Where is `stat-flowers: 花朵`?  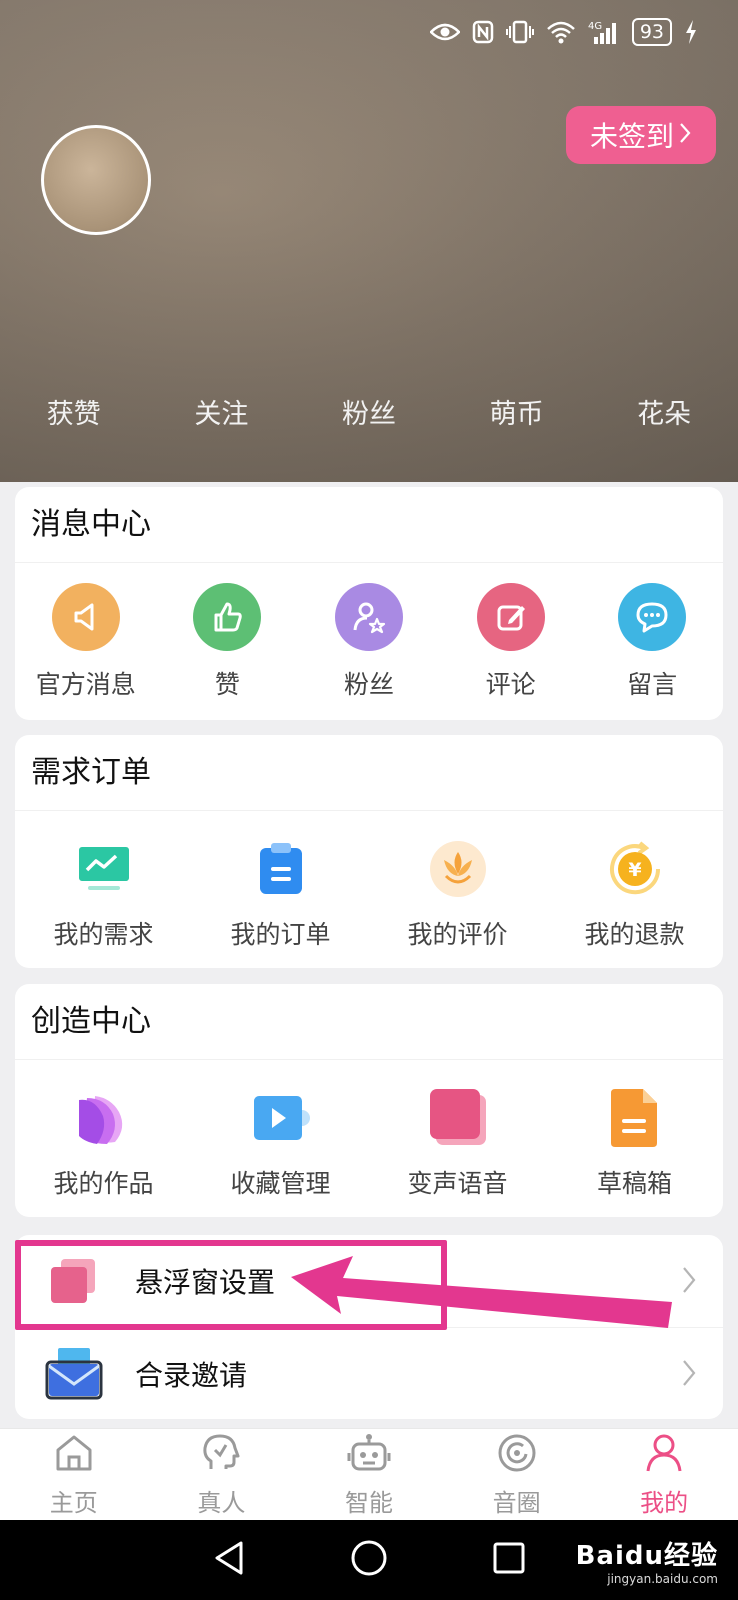 stat-flowers: 花朵 is located at coordinates (664, 411).